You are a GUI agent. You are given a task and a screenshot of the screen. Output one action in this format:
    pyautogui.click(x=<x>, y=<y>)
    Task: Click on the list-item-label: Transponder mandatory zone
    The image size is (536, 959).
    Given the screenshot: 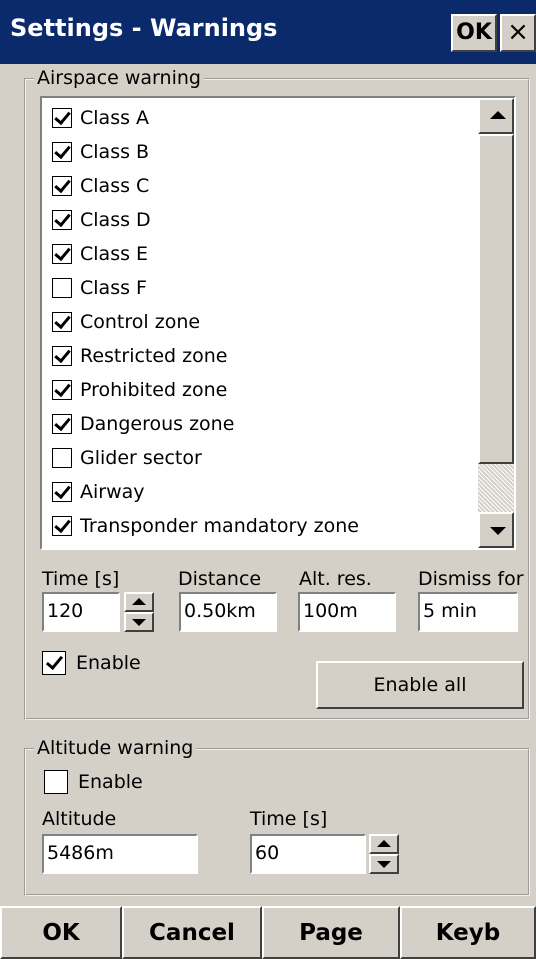 What is the action you would take?
    pyautogui.click(x=219, y=526)
    